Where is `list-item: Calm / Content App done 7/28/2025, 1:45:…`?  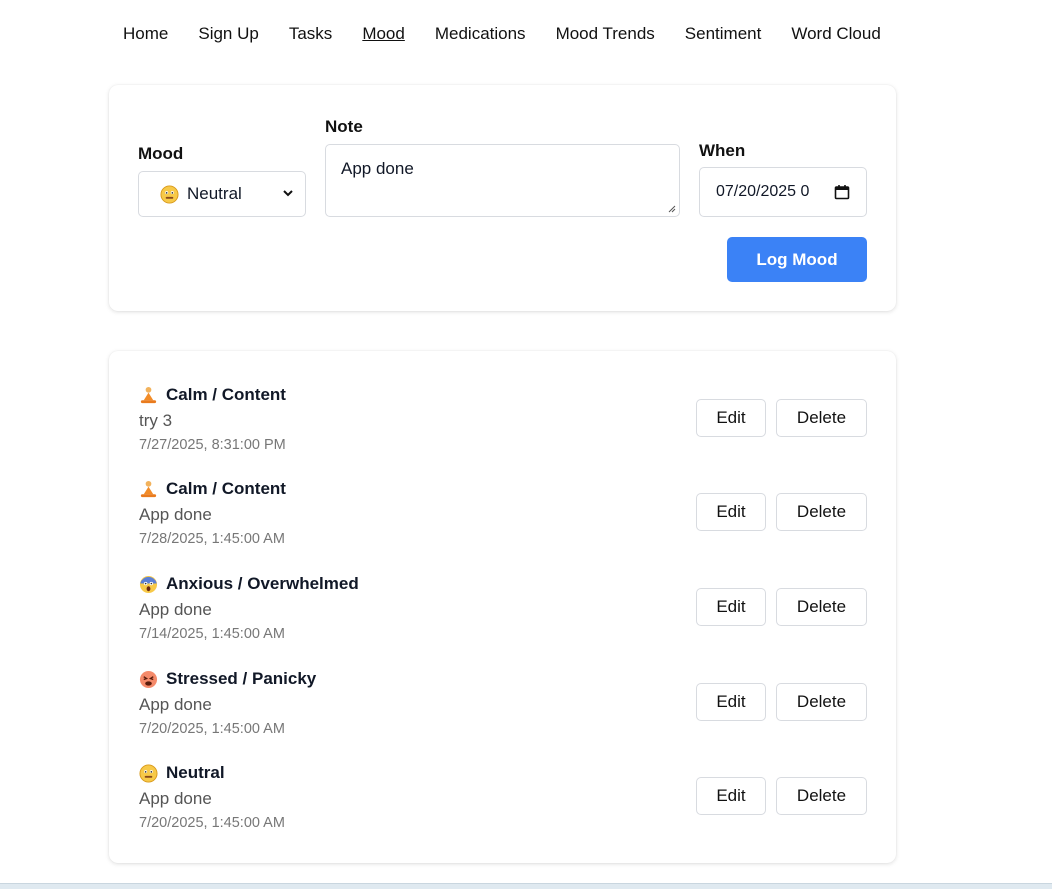
list-item: Calm / Content App done 7/28/2025, 1:45:… is located at coordinates (503, 515).